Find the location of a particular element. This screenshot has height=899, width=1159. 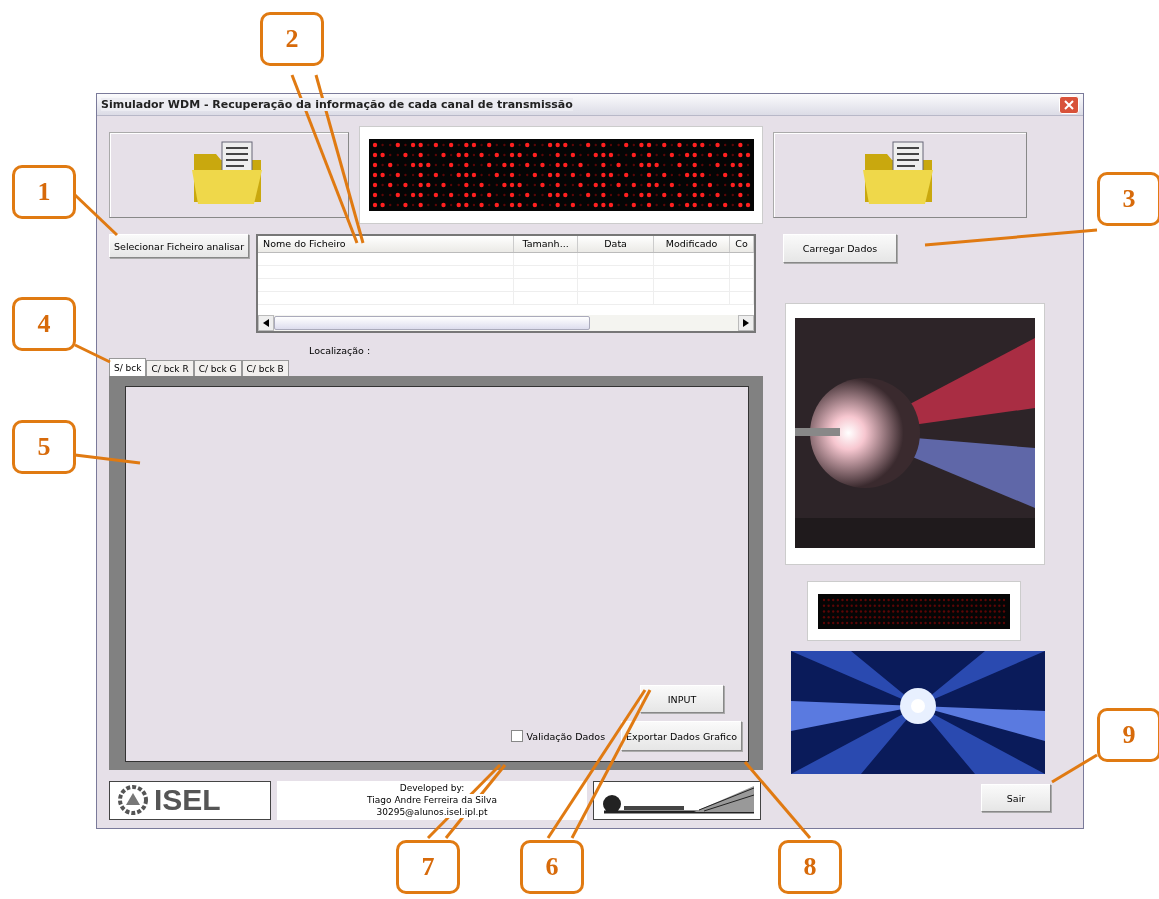

scroll-right-button is located at coordinates (746, 323).